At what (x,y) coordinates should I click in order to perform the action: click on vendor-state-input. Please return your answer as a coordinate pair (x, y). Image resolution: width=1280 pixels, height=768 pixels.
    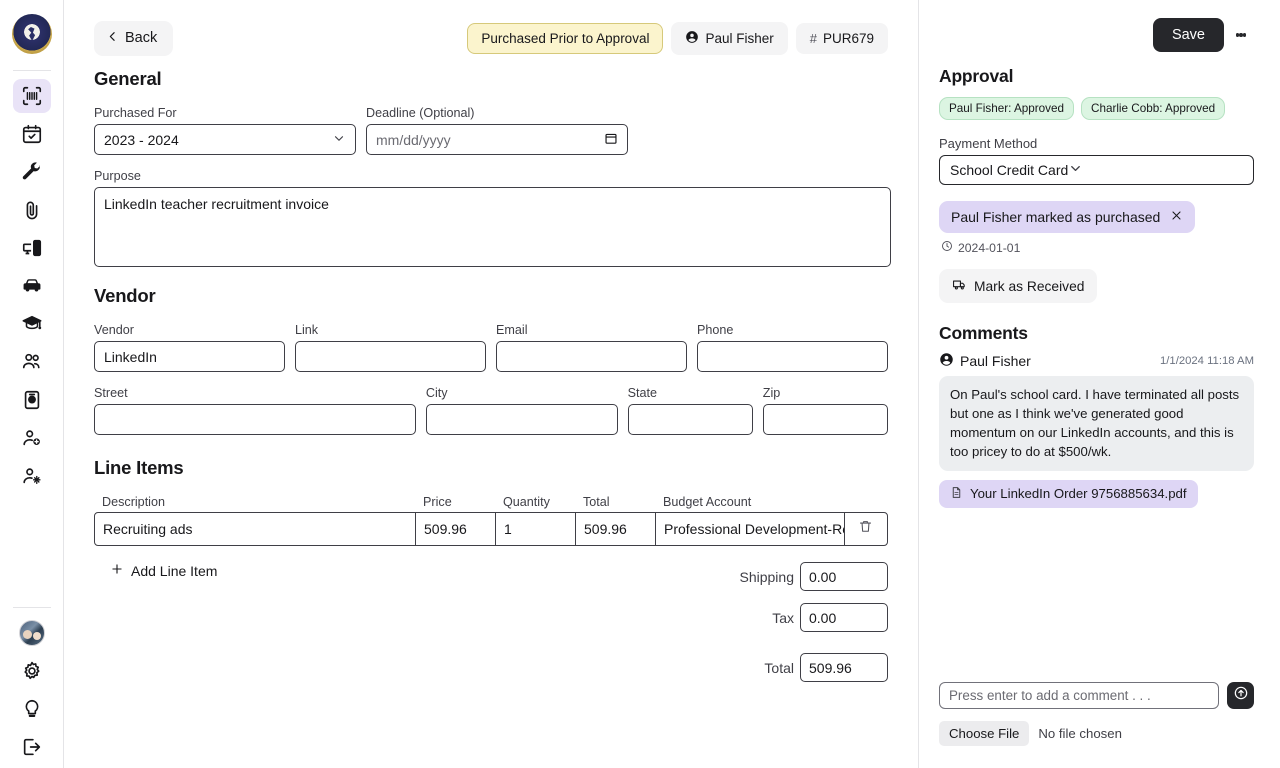
    Looking at the image, I should click on (690, 419).